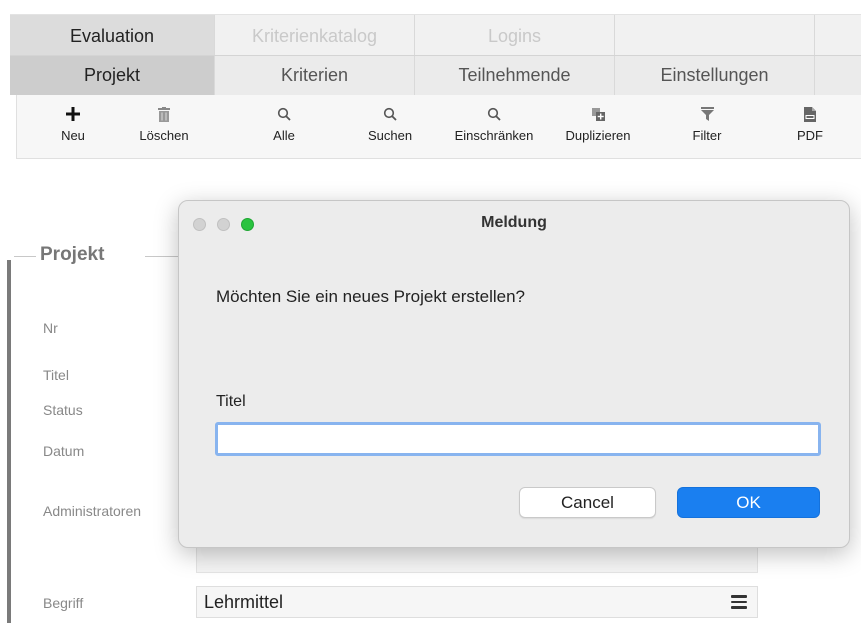  Describe the element at coordinates (56, 375) in the screenshot. I see `label-titel: Titel` at that location.